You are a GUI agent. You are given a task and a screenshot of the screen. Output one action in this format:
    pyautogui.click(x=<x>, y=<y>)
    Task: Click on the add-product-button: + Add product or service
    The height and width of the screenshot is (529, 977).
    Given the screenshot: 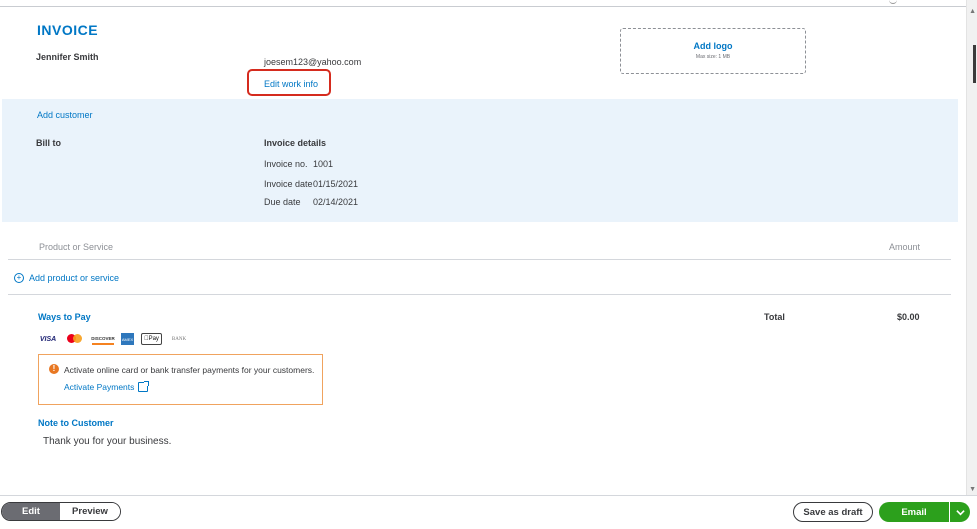 What is the action you would take?
    pyautogui.click(x=66, y=278)
    